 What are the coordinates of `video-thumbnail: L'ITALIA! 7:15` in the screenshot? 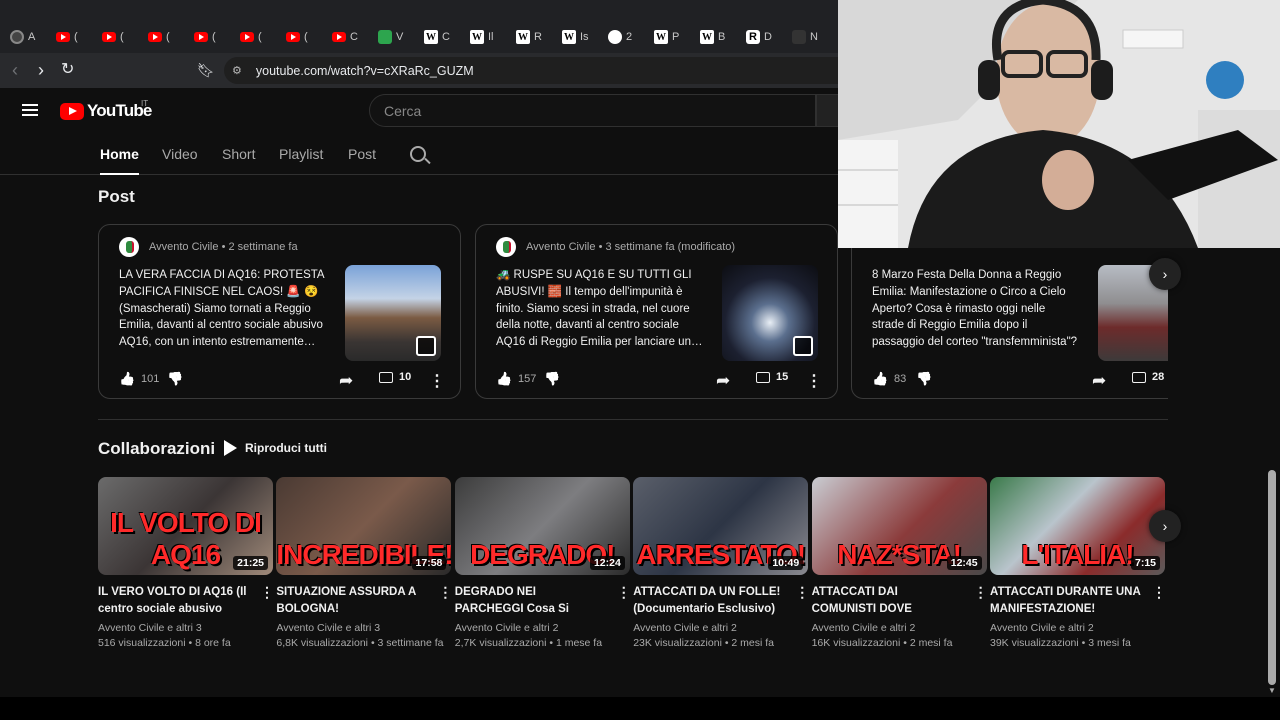 It's located at (1077, 526).